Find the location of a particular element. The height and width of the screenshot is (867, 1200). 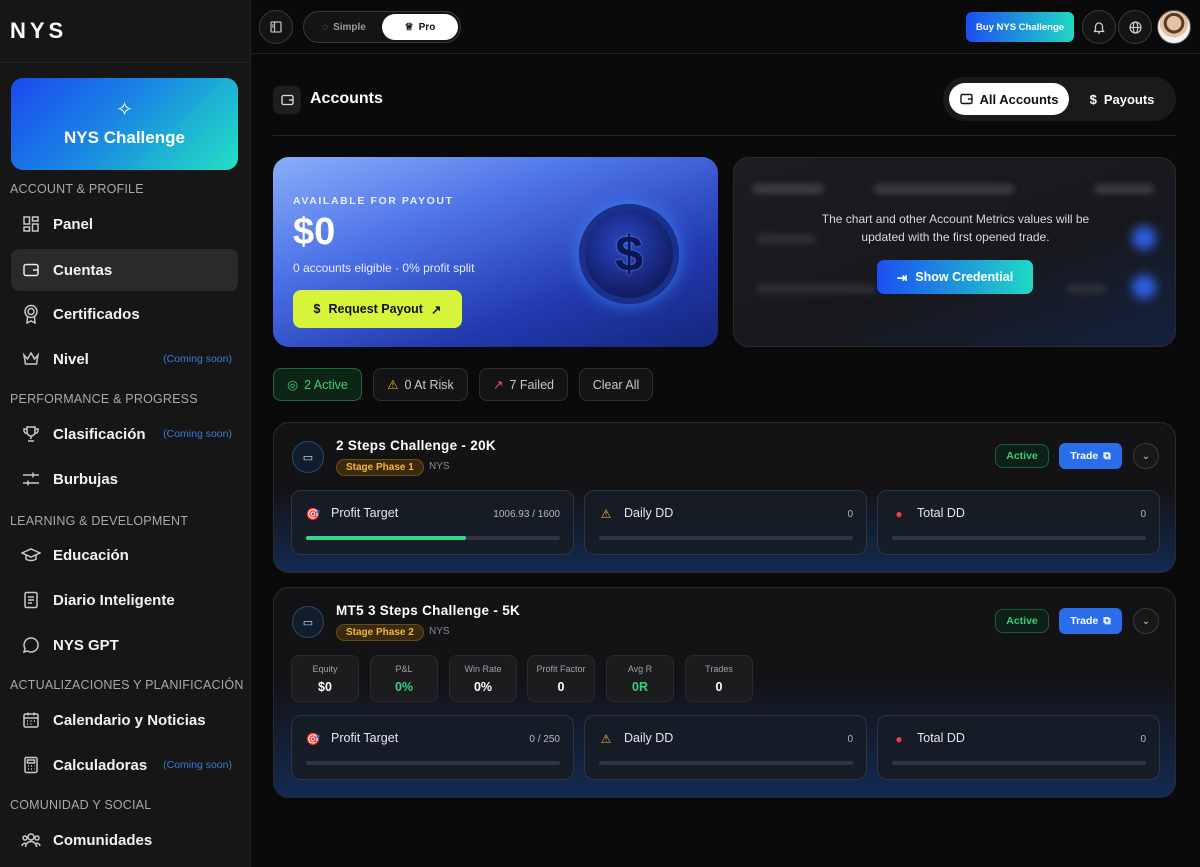

header-divider is located at coordinates (724, 135).